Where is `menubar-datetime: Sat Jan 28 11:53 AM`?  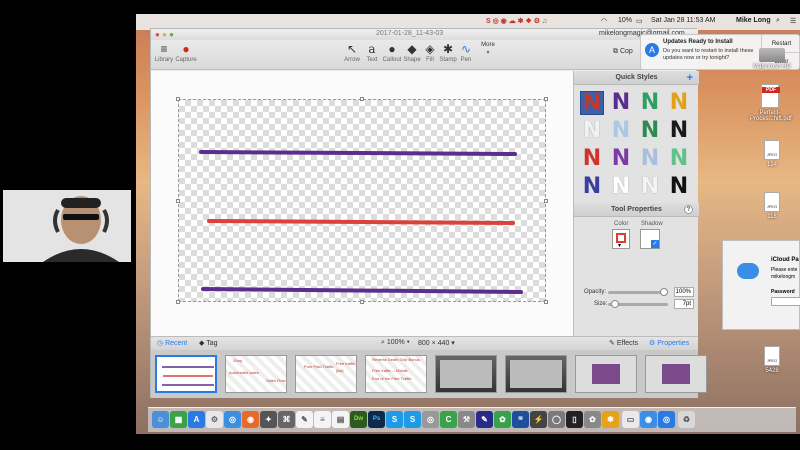 menubar-datetime: Sat Jan 28 11:53 AM is located at coordinates (683, 20).